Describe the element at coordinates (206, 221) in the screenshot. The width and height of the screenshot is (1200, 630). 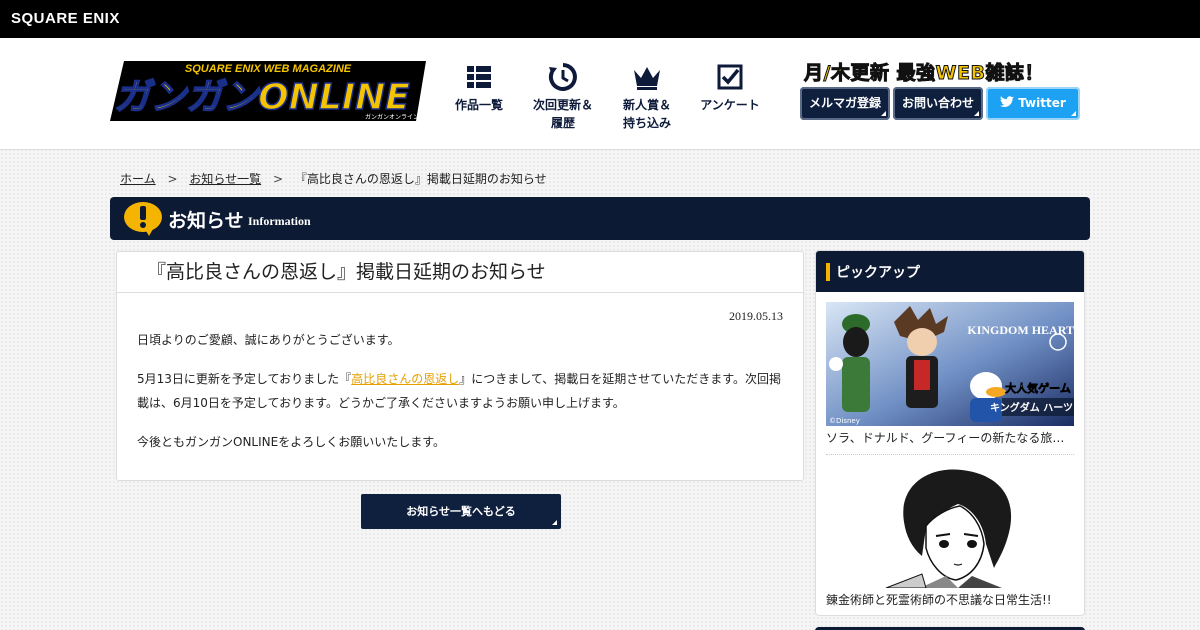
I see `section-title: お知らせ` at that location.